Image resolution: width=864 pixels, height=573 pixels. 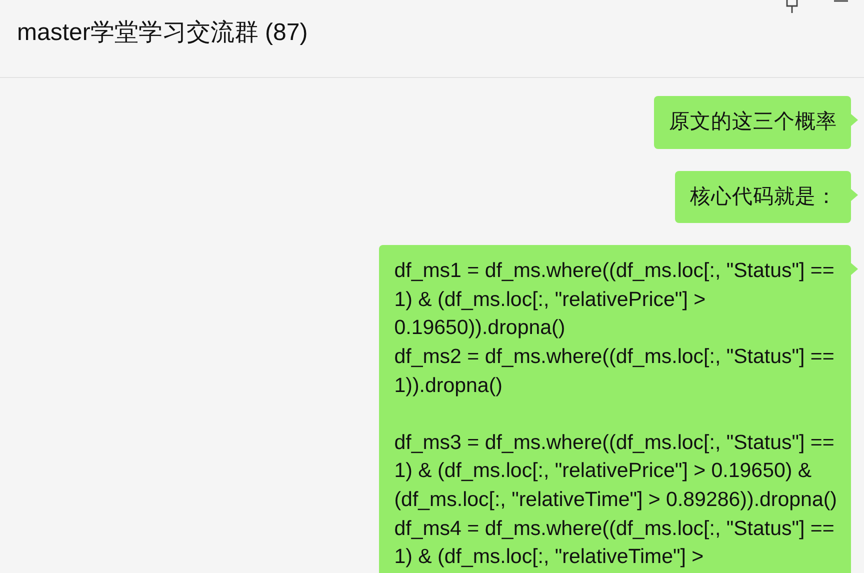 I want to click on message-text: 1) & (df_ms.loc[:, "relativeTime"] >, so click(x=549, y=557).